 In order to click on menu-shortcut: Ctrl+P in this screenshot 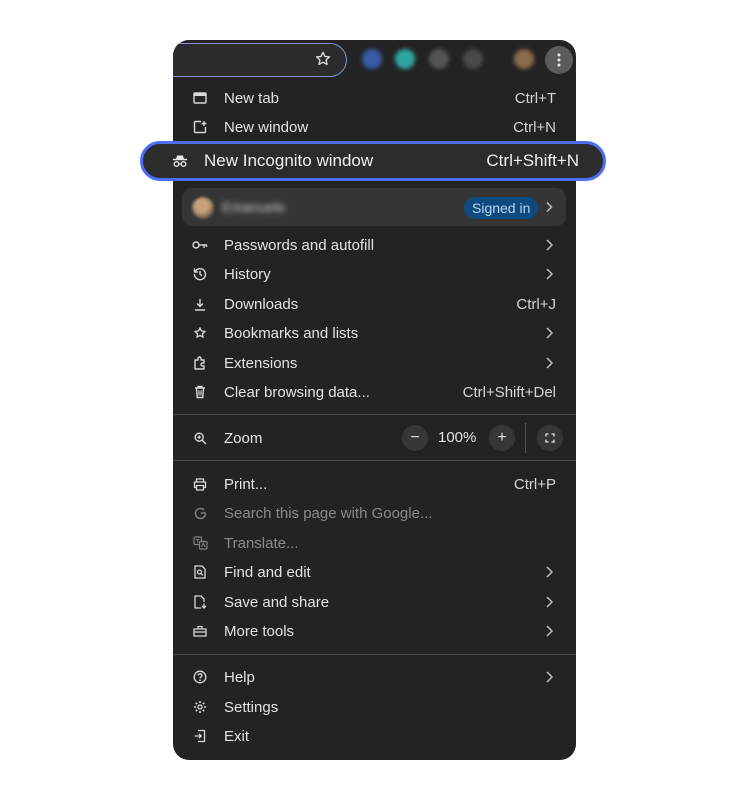, I will do `click(534, 484)`.